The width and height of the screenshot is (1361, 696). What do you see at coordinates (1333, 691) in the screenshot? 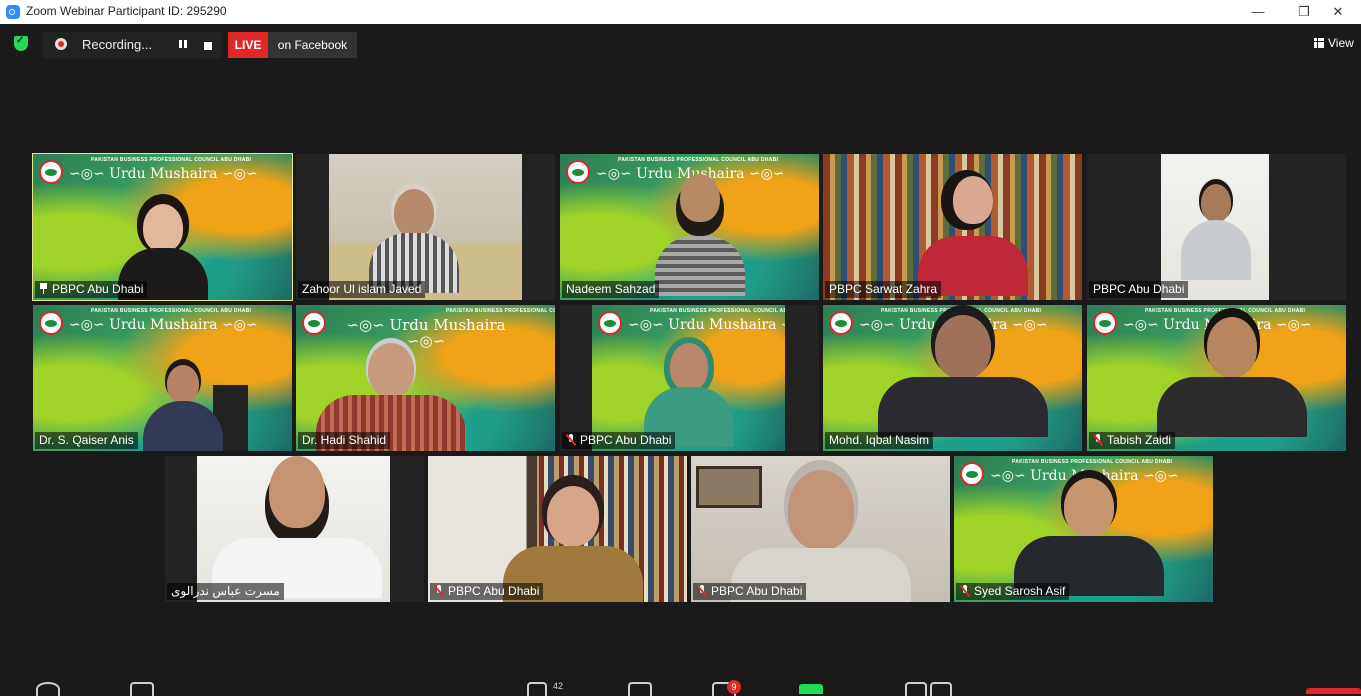
I see `leave-button` at bounding box center [1333, 691].